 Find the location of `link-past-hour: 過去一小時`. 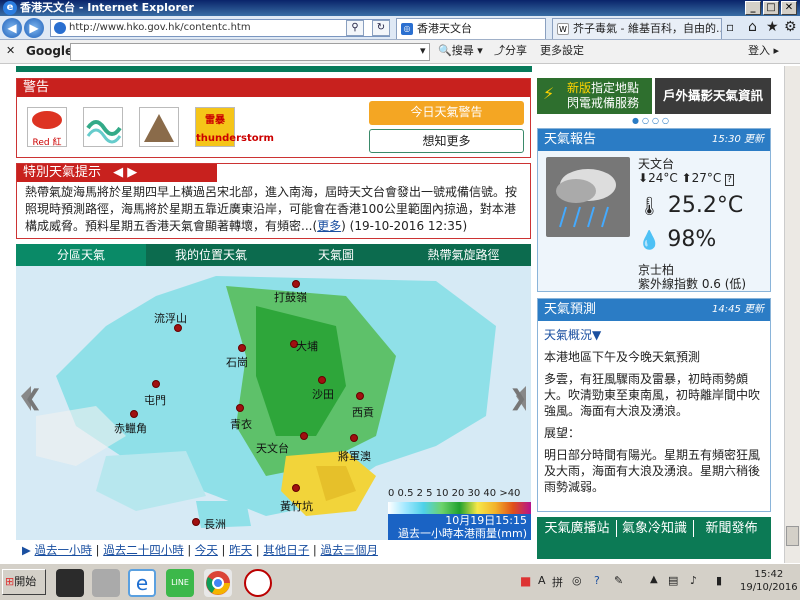

link-past-hour: 過去一小時 is located at coordinates (64, 550).